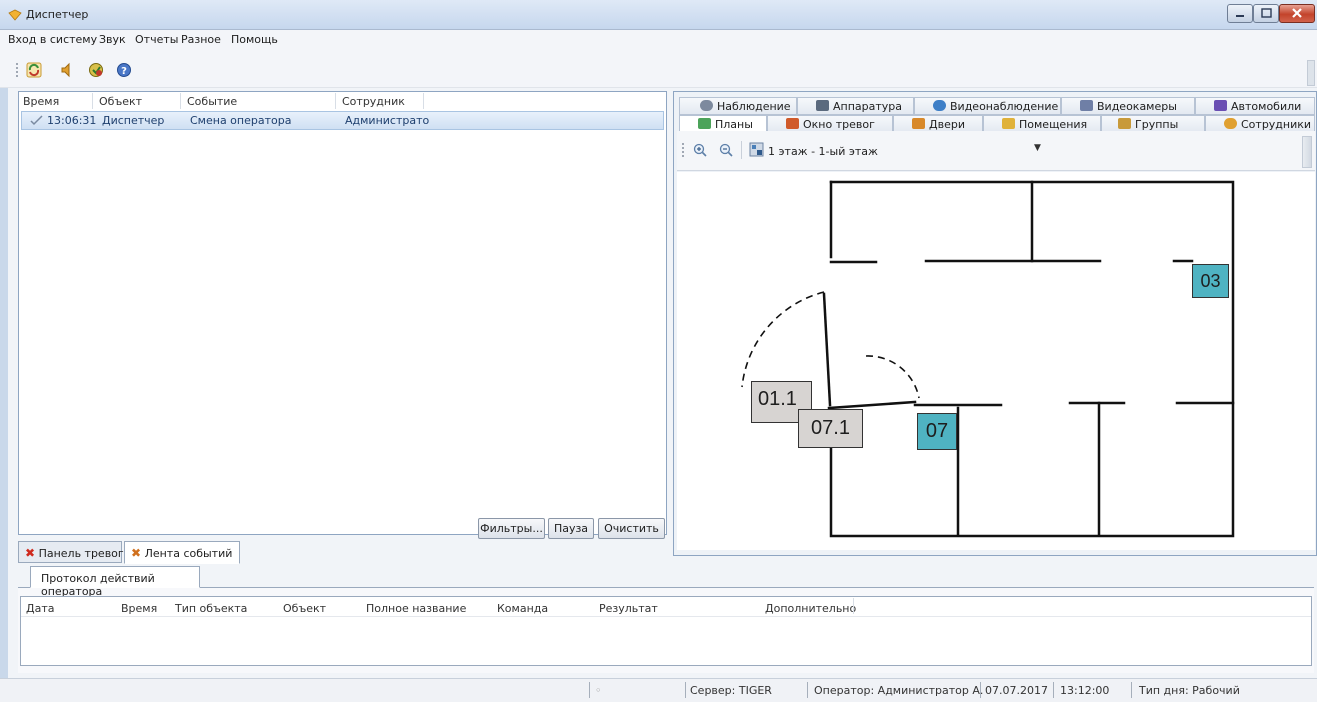  What do you see at coordinates (1311, 73) in the screenshot?
I see `toolbar-scroll-handle` at bounding box center [1311, 73].